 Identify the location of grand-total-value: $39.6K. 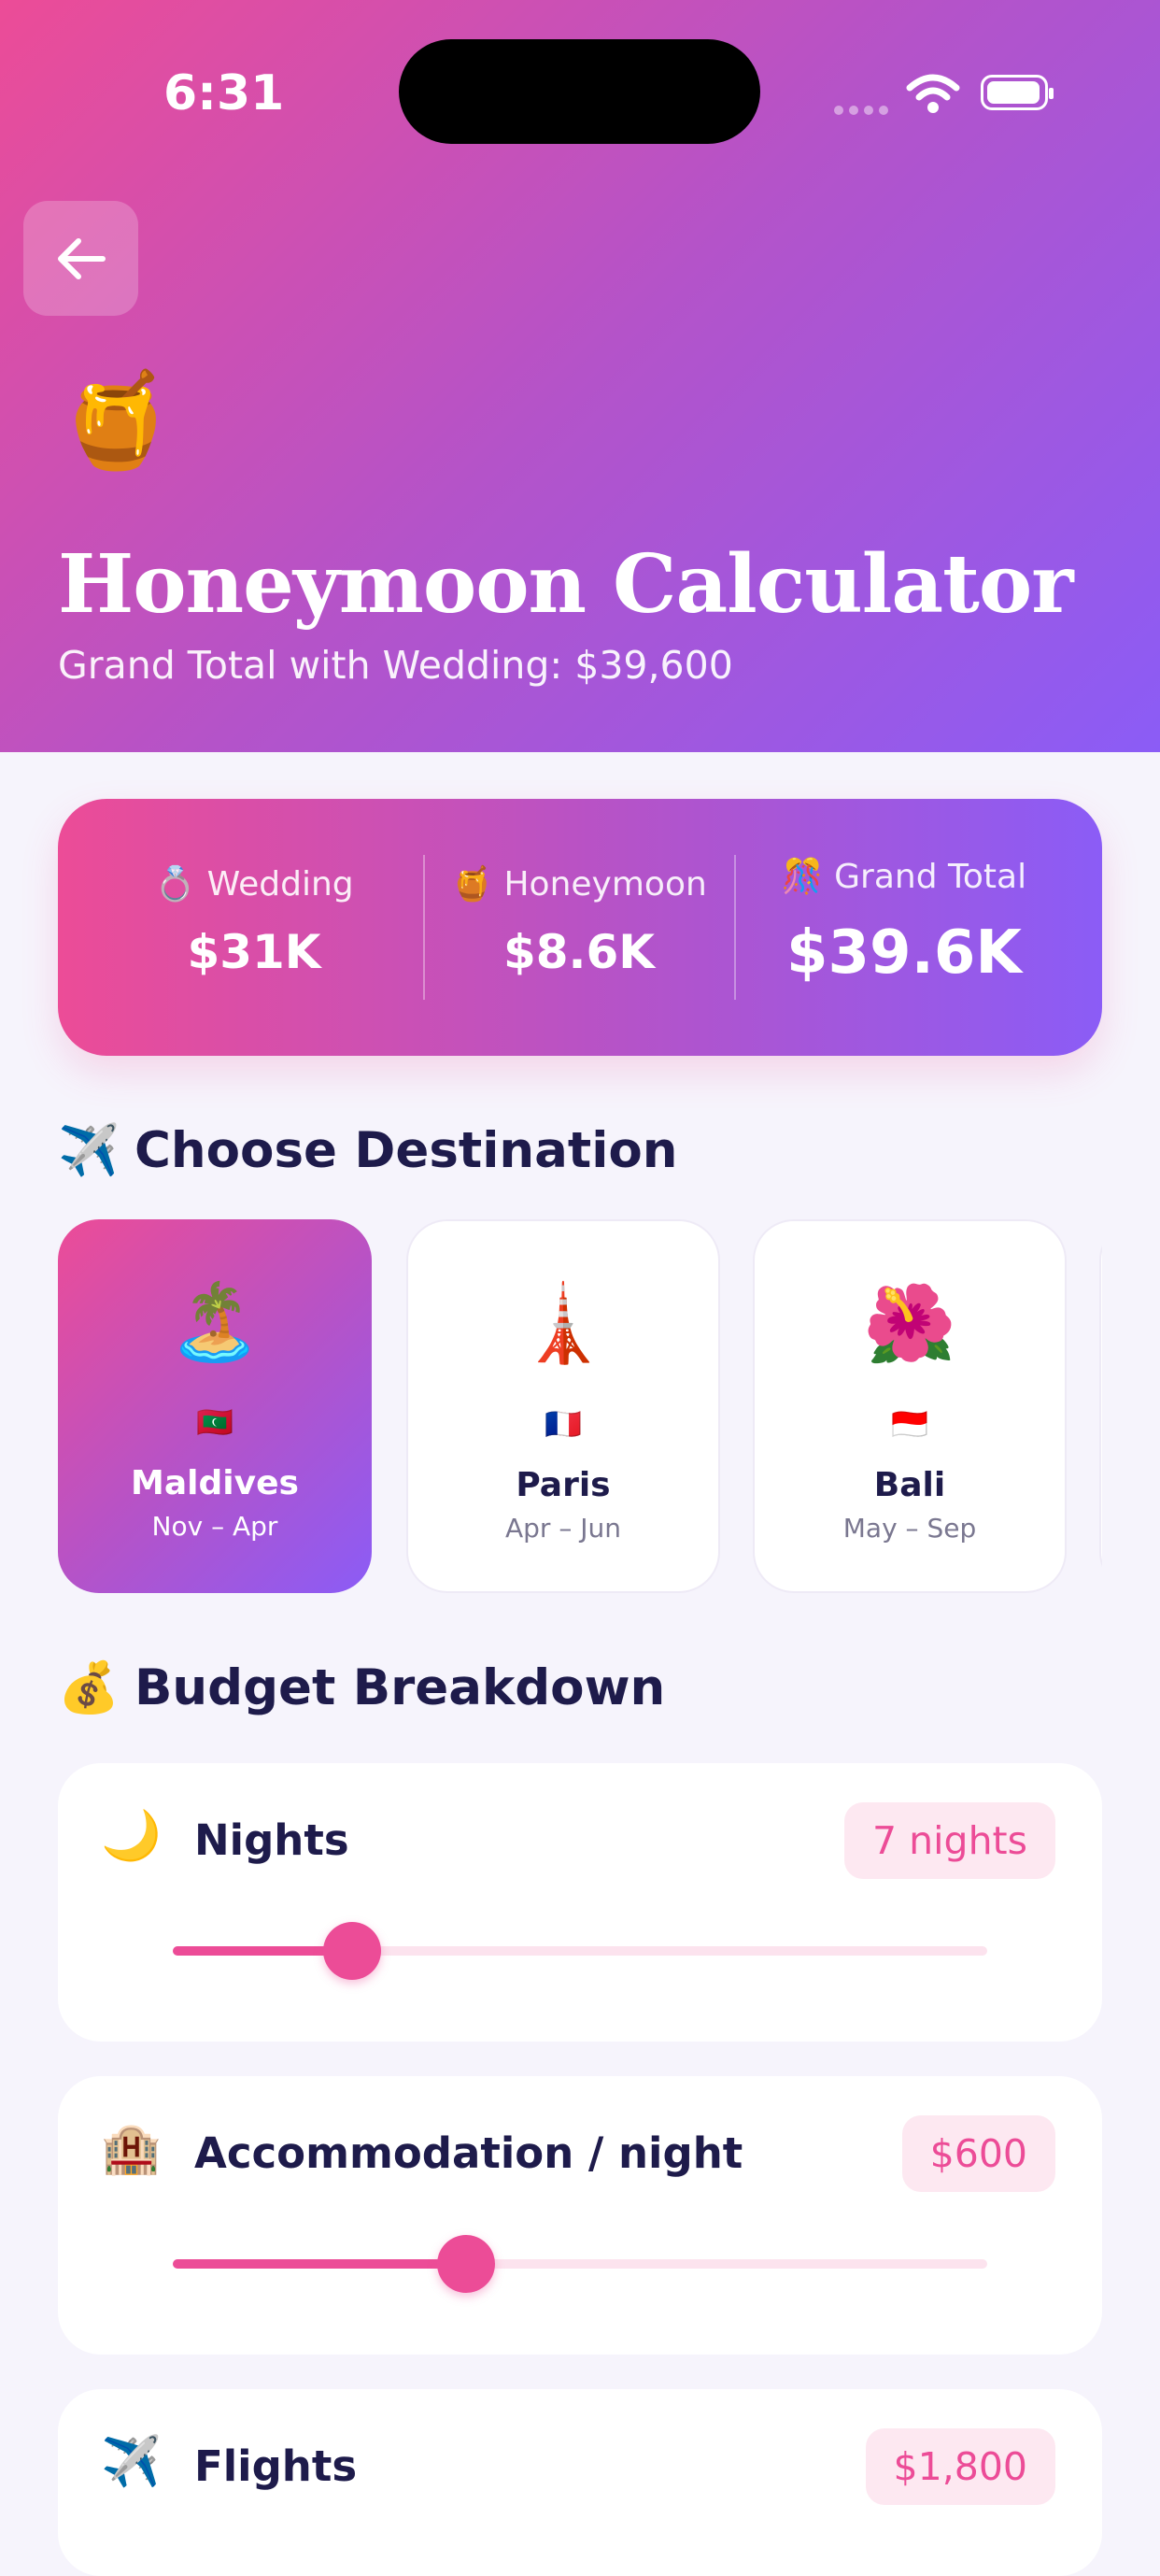
(904, 953).